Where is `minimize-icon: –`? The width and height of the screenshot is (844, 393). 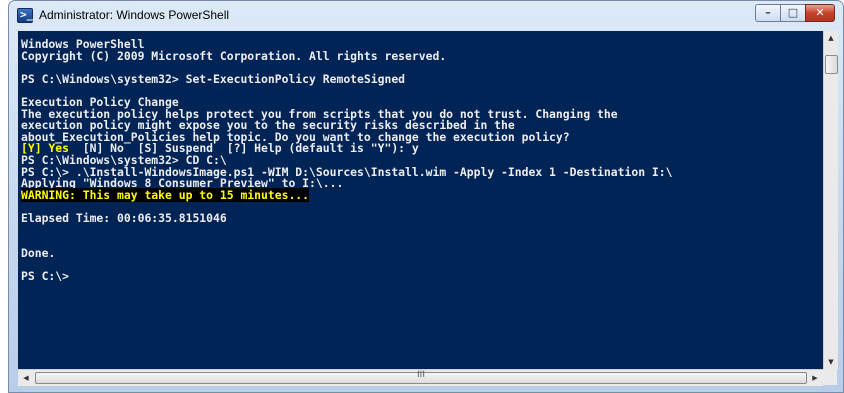 minimize-icon: – is located at coordinates (768, 12).